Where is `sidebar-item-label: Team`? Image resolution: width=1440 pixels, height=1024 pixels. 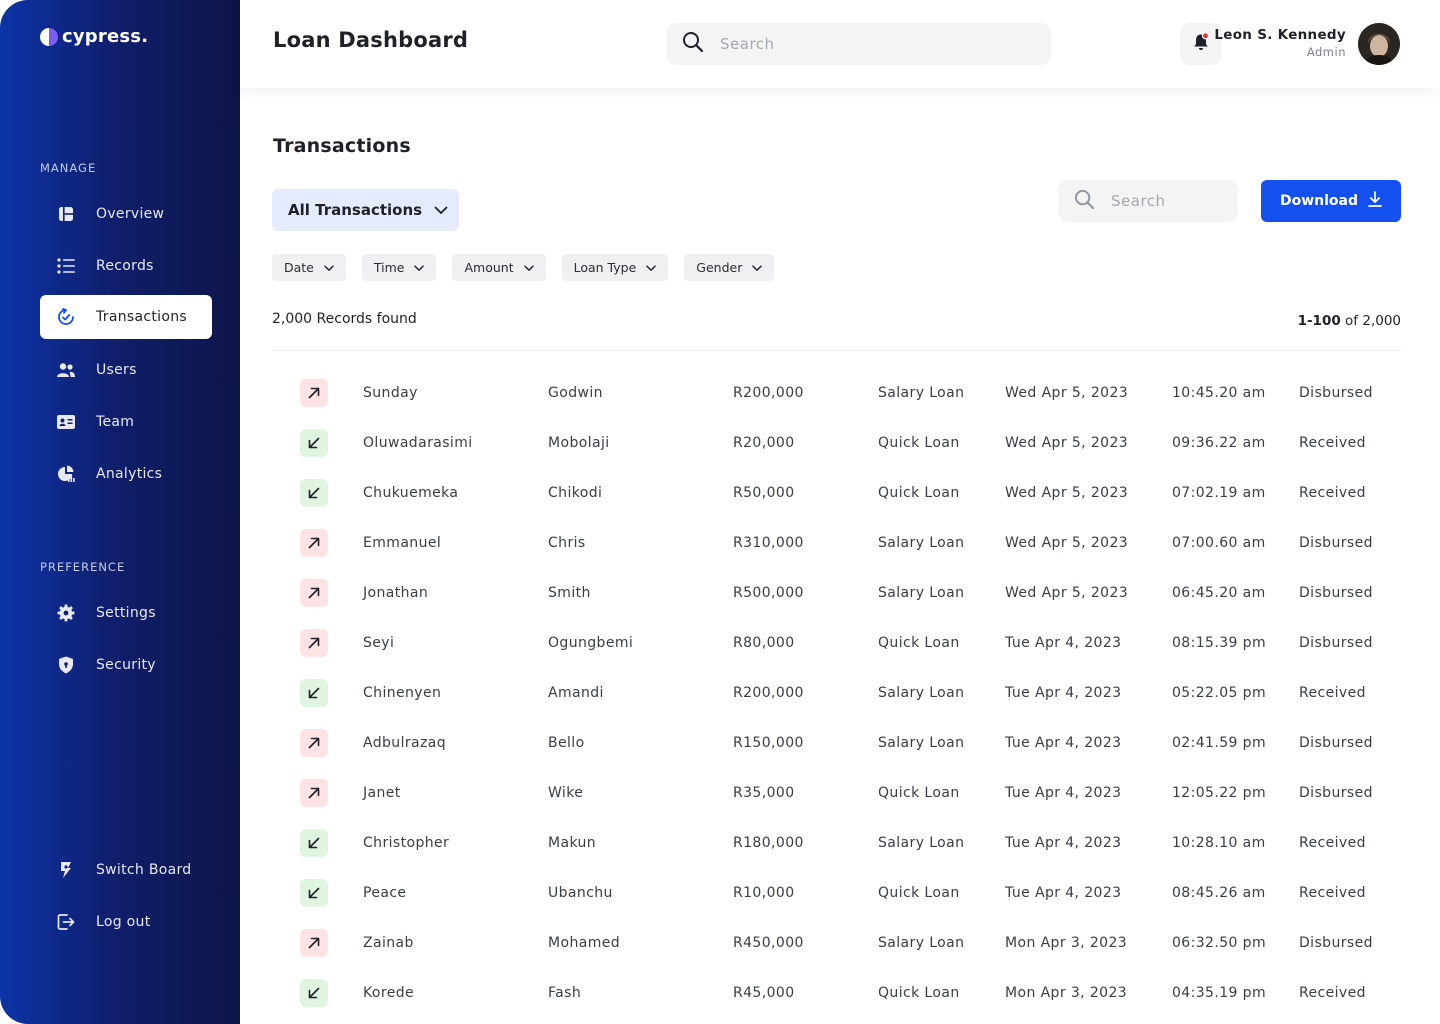
sidebar-item-label: Team is located at coordinates (115, 422).